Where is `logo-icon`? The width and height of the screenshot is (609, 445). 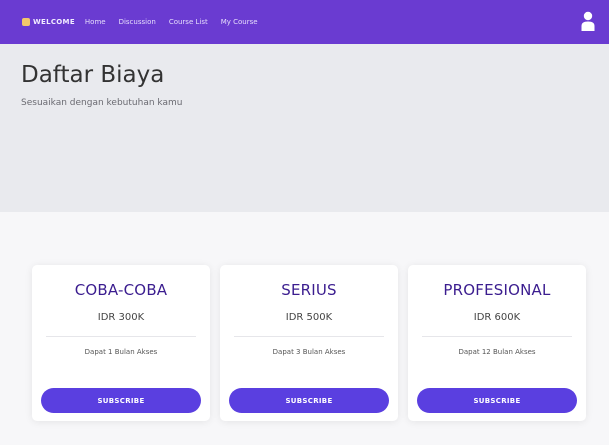 logo-icon is located at coordinates (26, 22).